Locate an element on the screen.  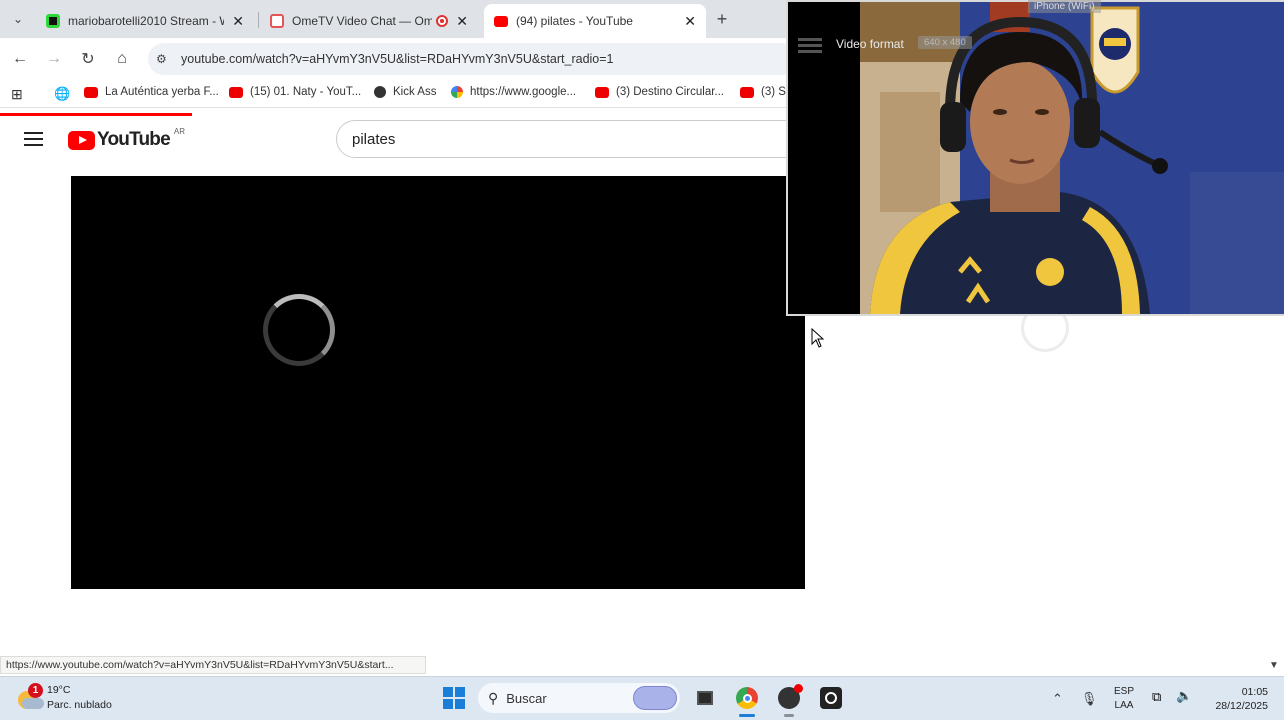
scroll-down-arrow-icon: ▼ is located at coordinates (1274, 665).